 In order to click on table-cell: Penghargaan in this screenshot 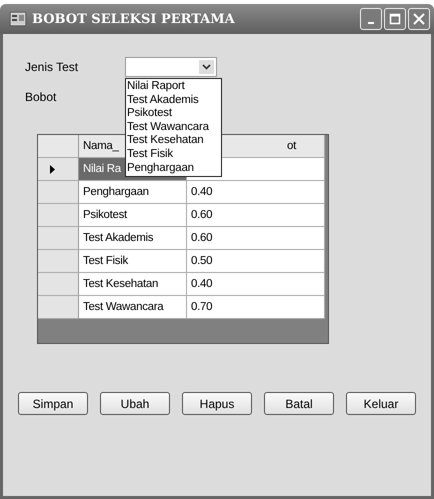, I will do `click(133, 192)`.